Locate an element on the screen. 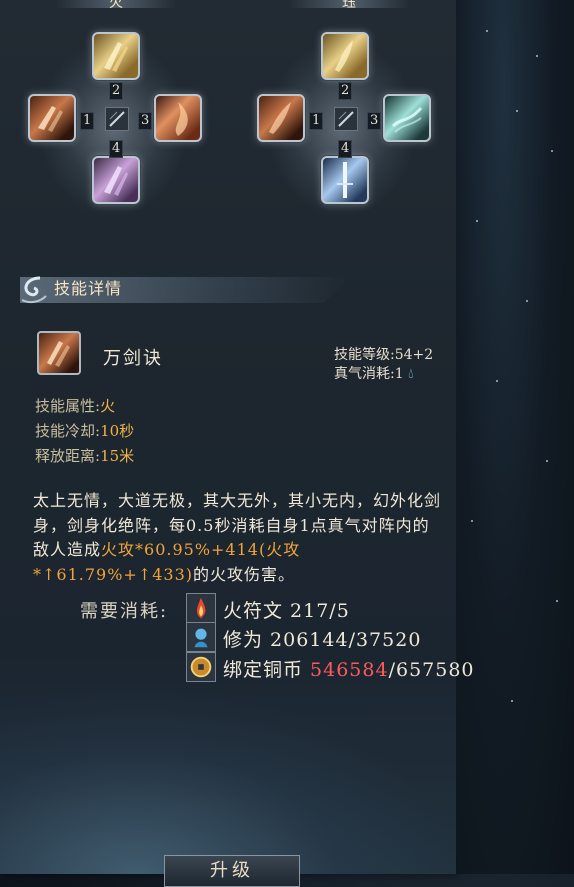 The image size is (574, 887). coin-current: 546584 is located at coordinates (349, 670).